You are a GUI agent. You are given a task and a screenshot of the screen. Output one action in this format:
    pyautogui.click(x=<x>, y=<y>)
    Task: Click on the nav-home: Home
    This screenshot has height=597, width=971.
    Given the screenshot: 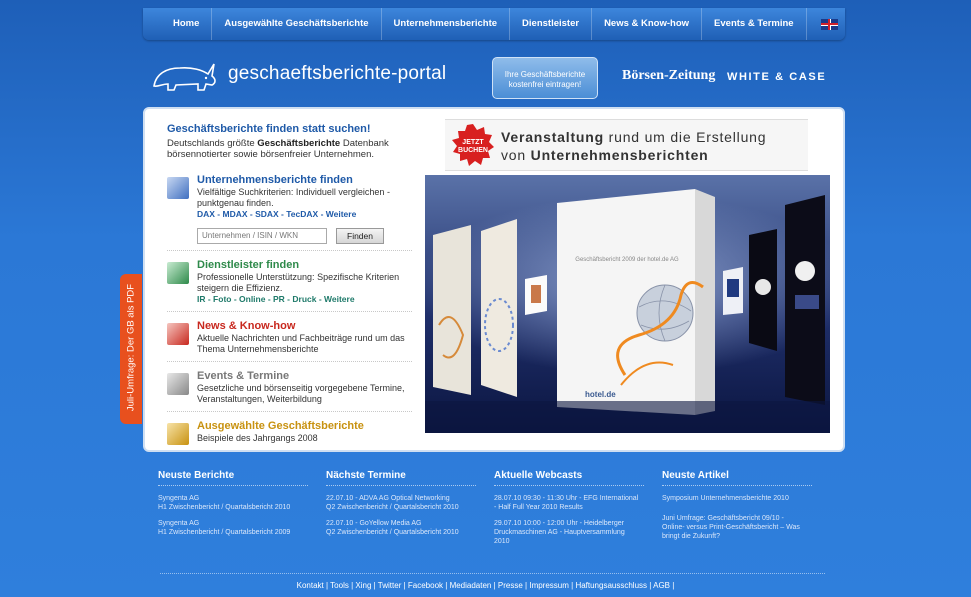 What is the action you would take?
    pyautogui.click(x=178, y=24)
    